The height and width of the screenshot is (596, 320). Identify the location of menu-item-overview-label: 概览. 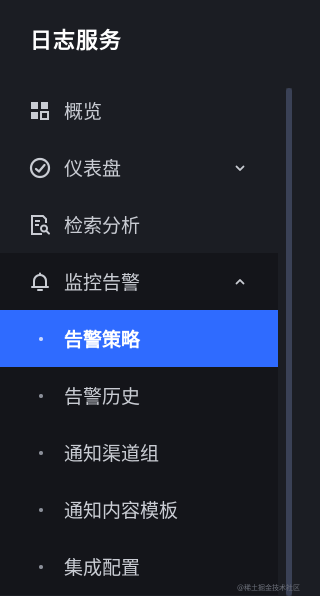
(83, 112).